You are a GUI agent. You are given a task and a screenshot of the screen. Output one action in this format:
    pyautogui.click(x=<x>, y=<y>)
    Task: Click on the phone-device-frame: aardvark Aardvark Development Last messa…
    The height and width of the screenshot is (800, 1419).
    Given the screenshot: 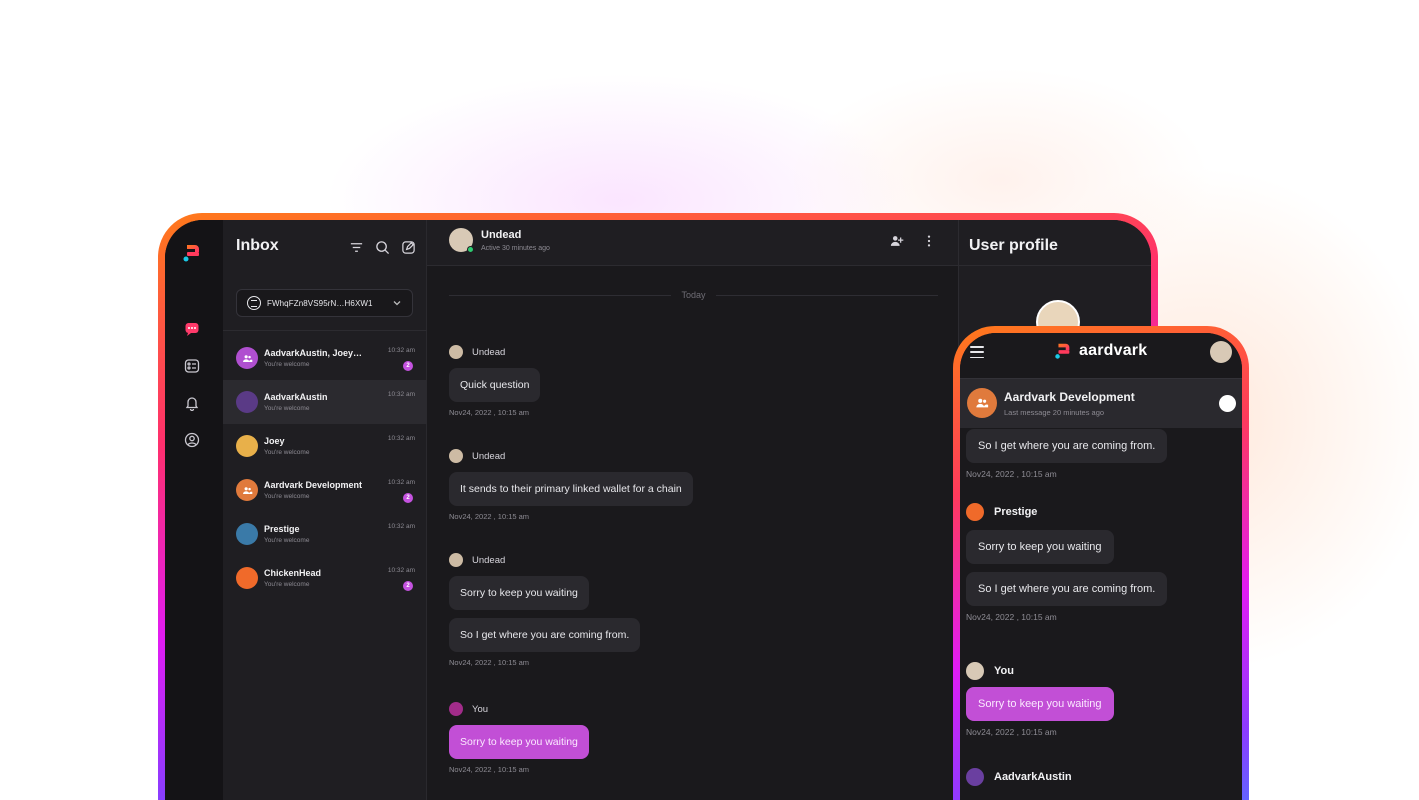 What is the action you would take?
    pyautogui.click(x=1101, y=563)
    